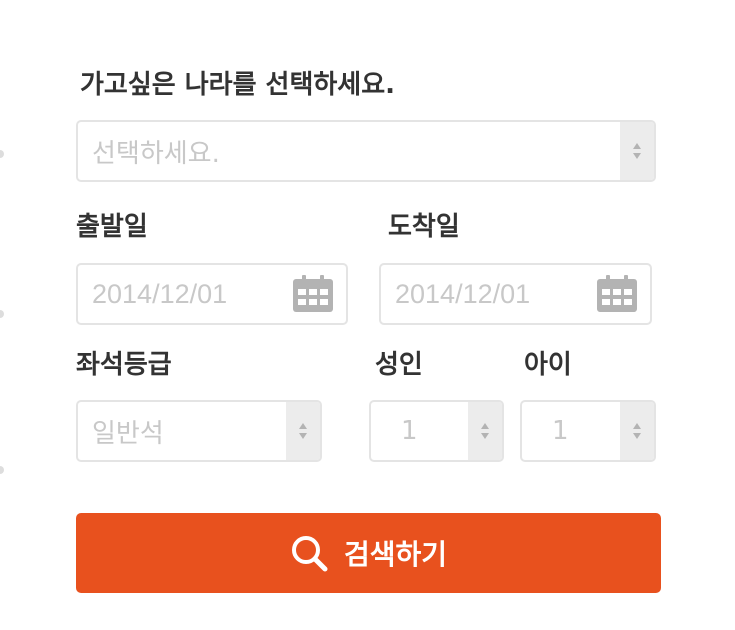 This screenshot has width=735, height=630. Describe the element at coordinates (463, 293) in the screenshot. I see `arrival-date-value: 2014/12/01` at that location.